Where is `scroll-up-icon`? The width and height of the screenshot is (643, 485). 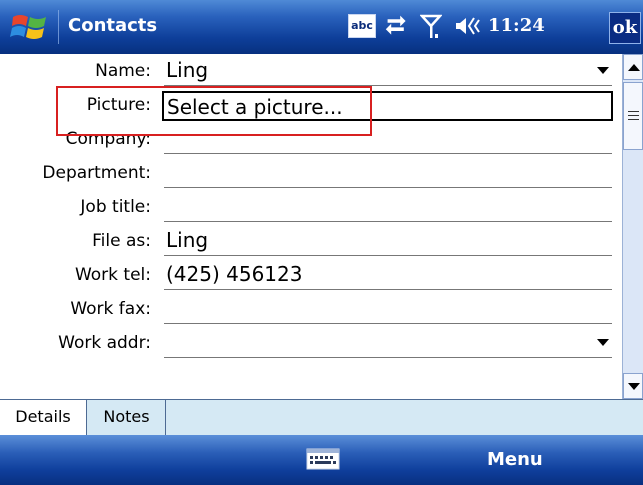 scroll-up-icon is located at coordinates (633, 67).